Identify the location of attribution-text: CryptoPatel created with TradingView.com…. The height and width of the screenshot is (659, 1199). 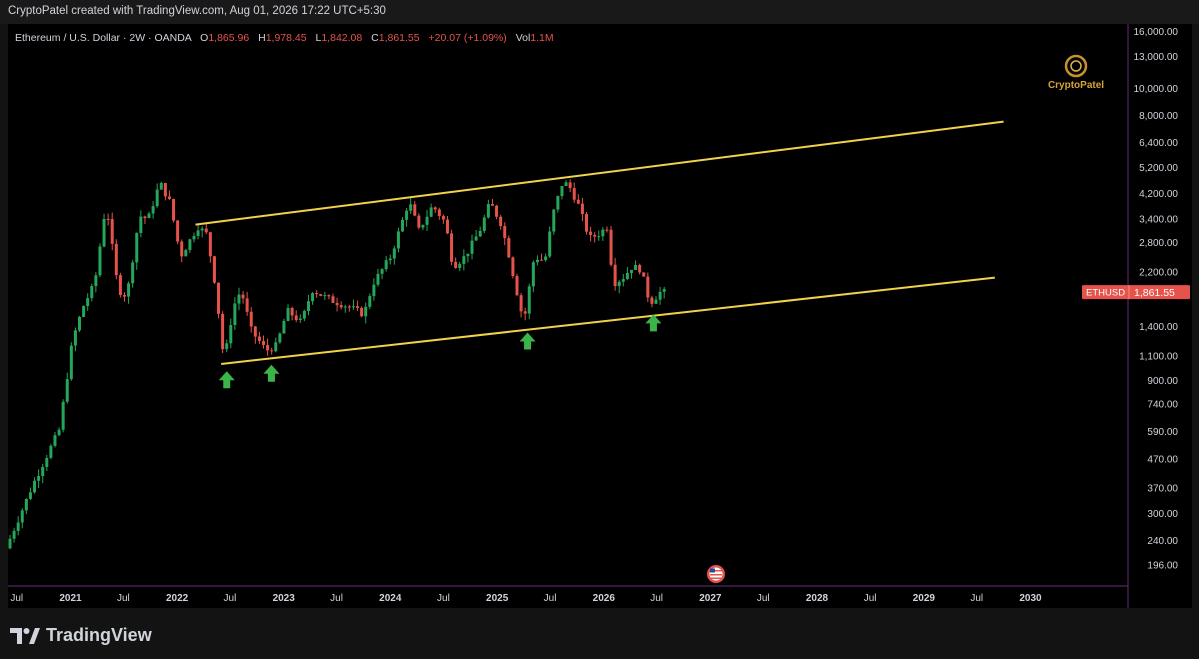
(197, 11).